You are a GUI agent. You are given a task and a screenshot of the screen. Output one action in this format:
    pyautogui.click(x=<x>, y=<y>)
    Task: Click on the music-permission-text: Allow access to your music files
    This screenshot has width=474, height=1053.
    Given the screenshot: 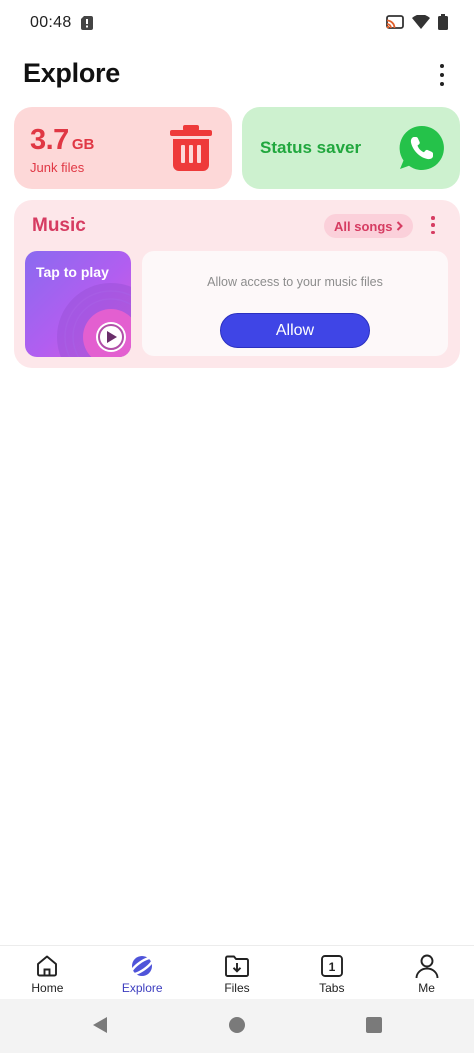 What is the action you would take?
    pyautogui.click(x=295, y=282)
    